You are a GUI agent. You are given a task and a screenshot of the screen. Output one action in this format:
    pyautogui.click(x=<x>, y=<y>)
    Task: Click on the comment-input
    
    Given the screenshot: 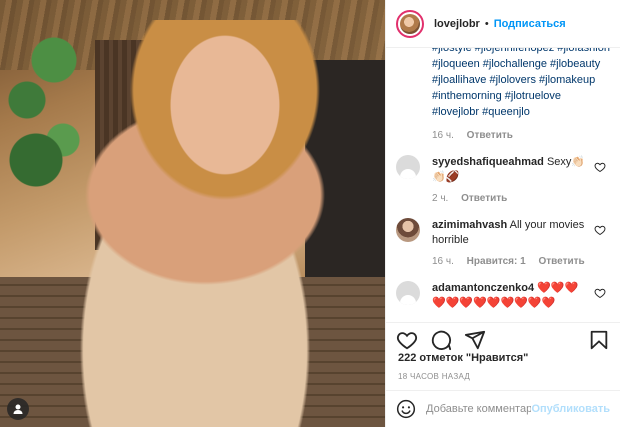 What is the action you would take?
    pyautogui.click(x=479, y=409)
    